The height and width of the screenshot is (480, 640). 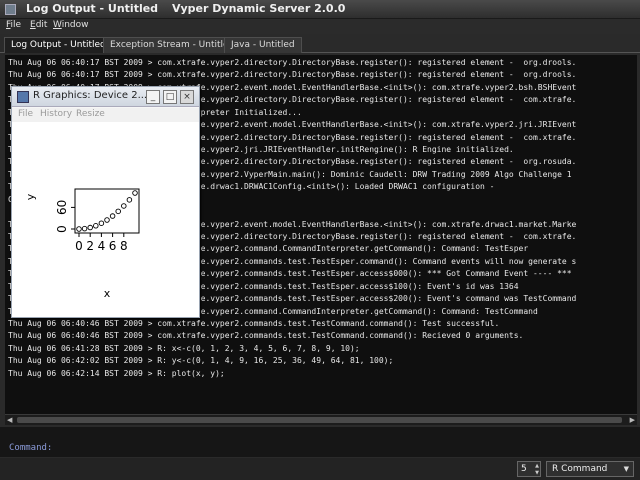 What do you see at coordinates (107, 293) in the screenshot?
I see `x-axis-label: x` at bounding box center [107, 293].